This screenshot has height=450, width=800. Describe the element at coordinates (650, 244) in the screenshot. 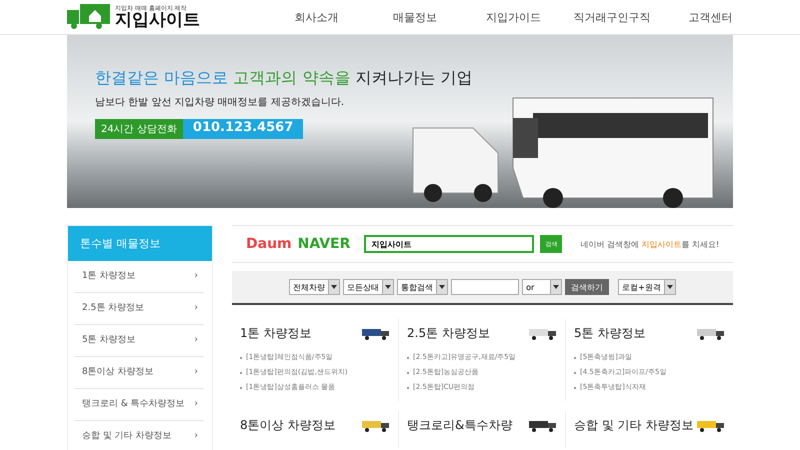

I see `search-hint: 네이버 검색창에 지입사이트를 치세요!` at that location.